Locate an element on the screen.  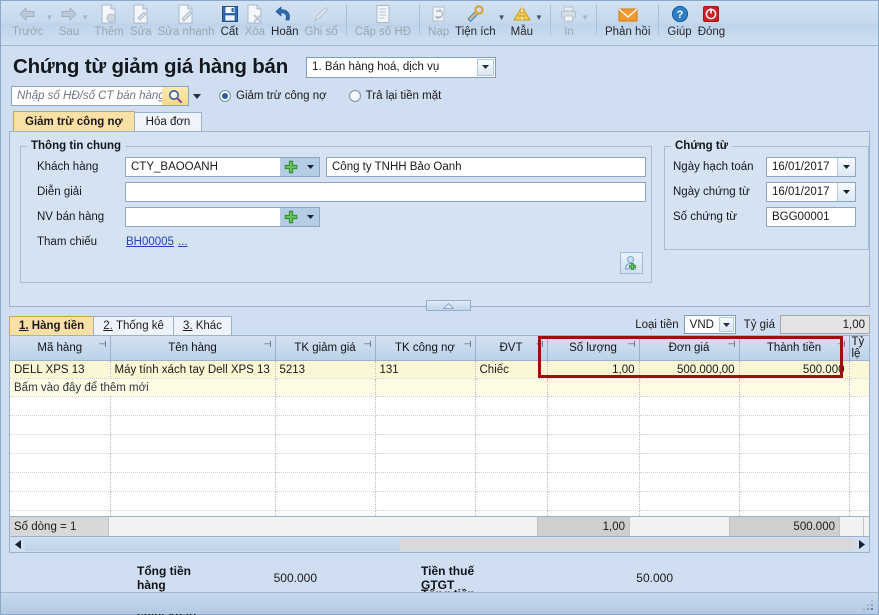
chevron-down-icon-customer is located at coordinates (310, 166).